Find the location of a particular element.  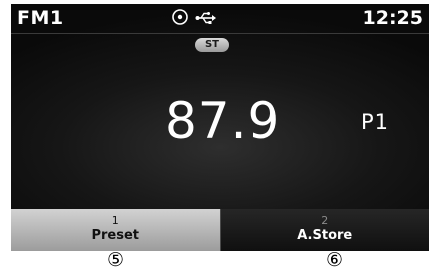

callout-6: ⑥ is located at coordinates (335, 260).